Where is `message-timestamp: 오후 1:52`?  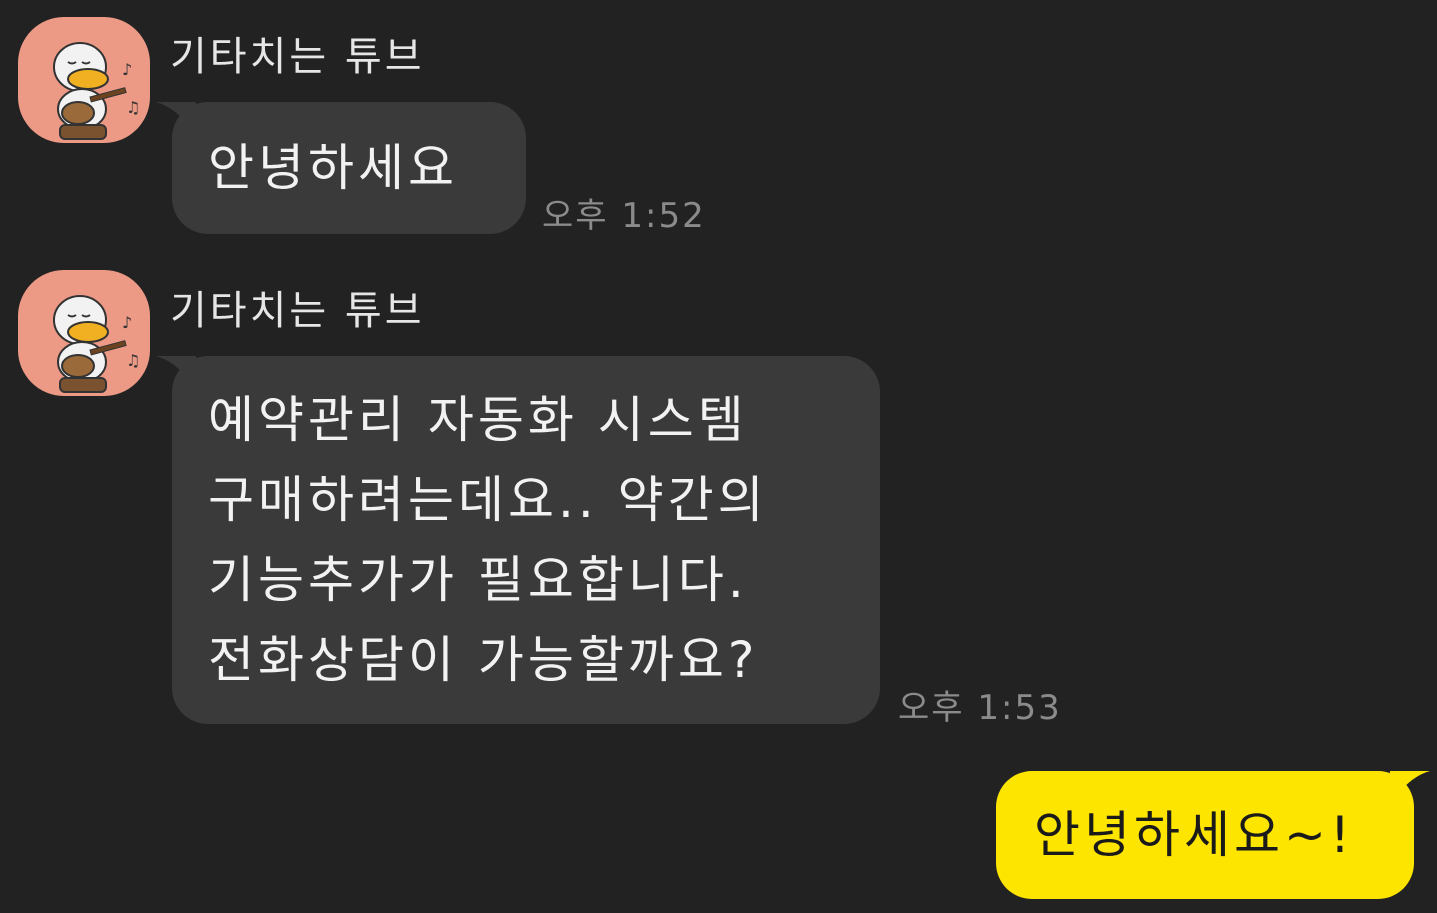
message-timestamp: 오후 1:52 is located at coordinates (624, 216).